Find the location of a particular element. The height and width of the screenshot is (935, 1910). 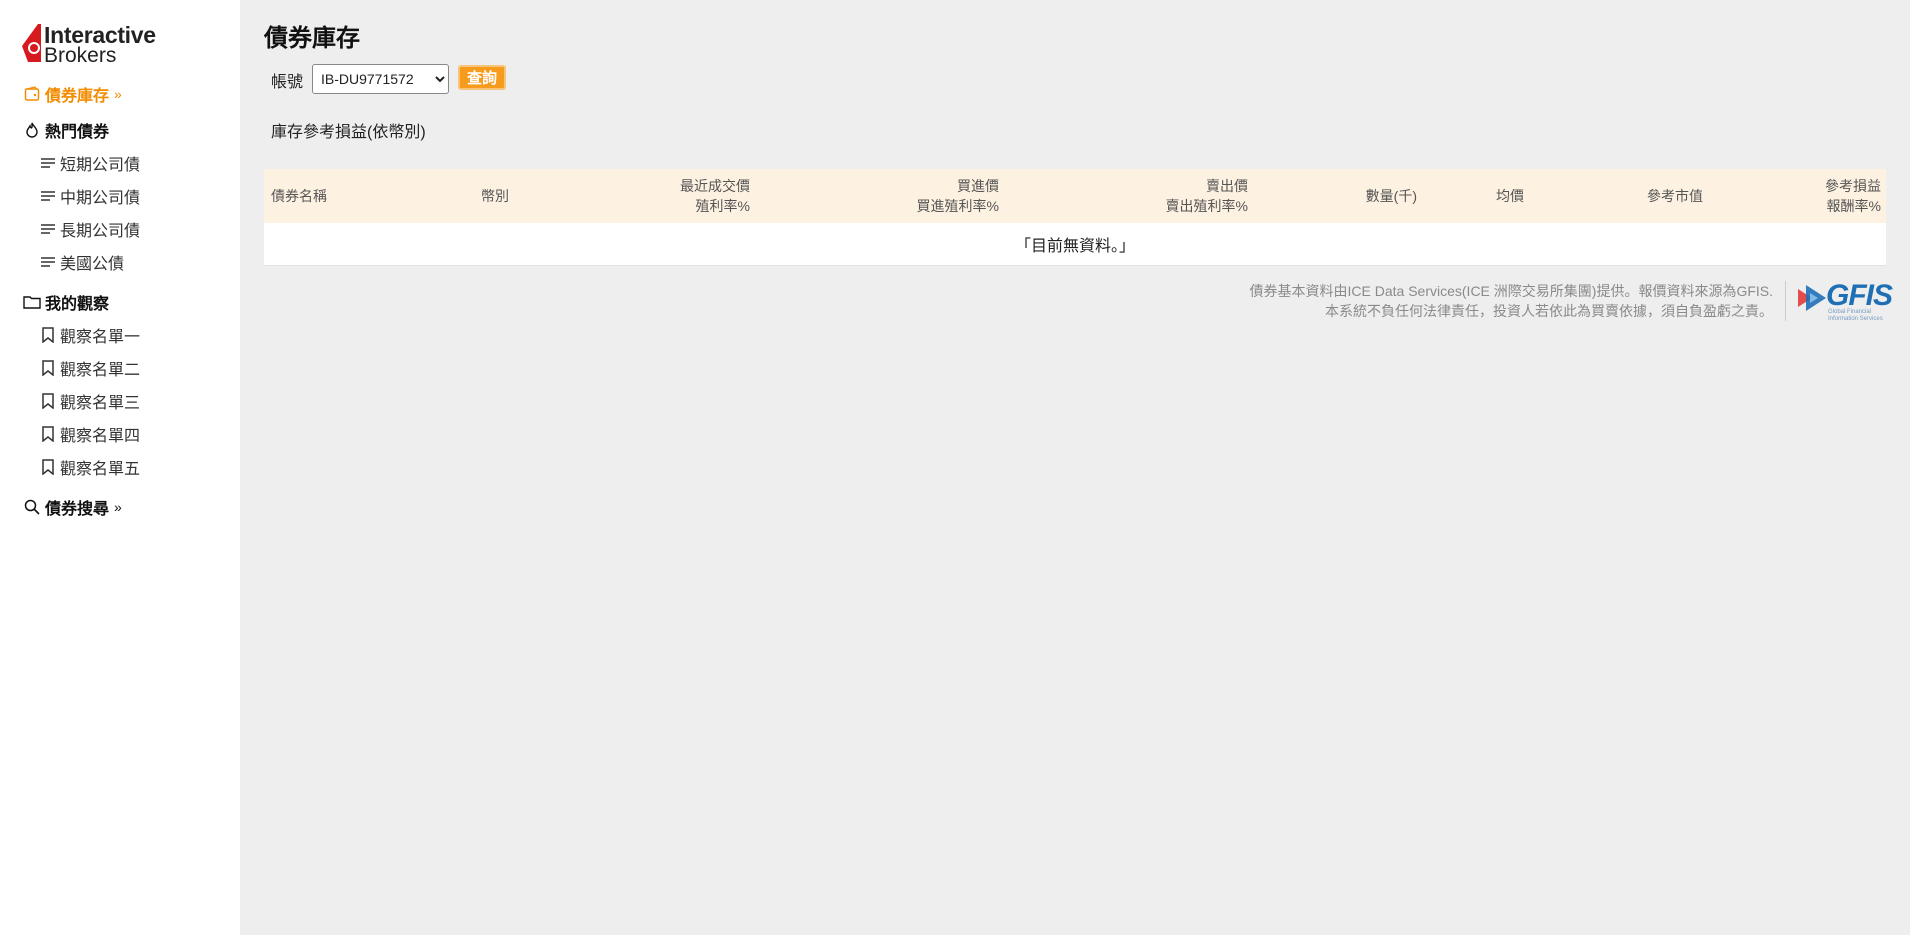

pnl-by-currency-heading: 庫存參考損益(依幣別) is located at coordinates (348, 132).